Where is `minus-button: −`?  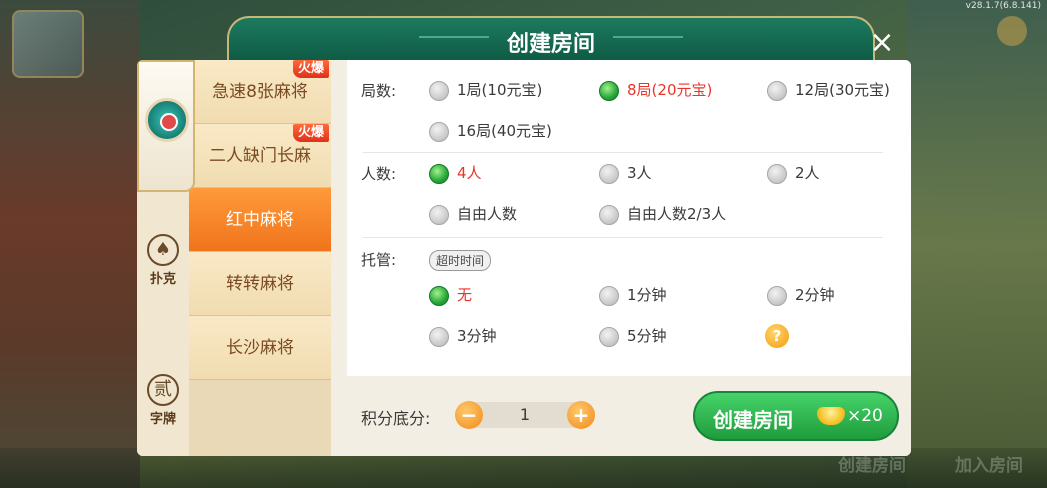
minus-button: − is located at coordinates (469, 415).